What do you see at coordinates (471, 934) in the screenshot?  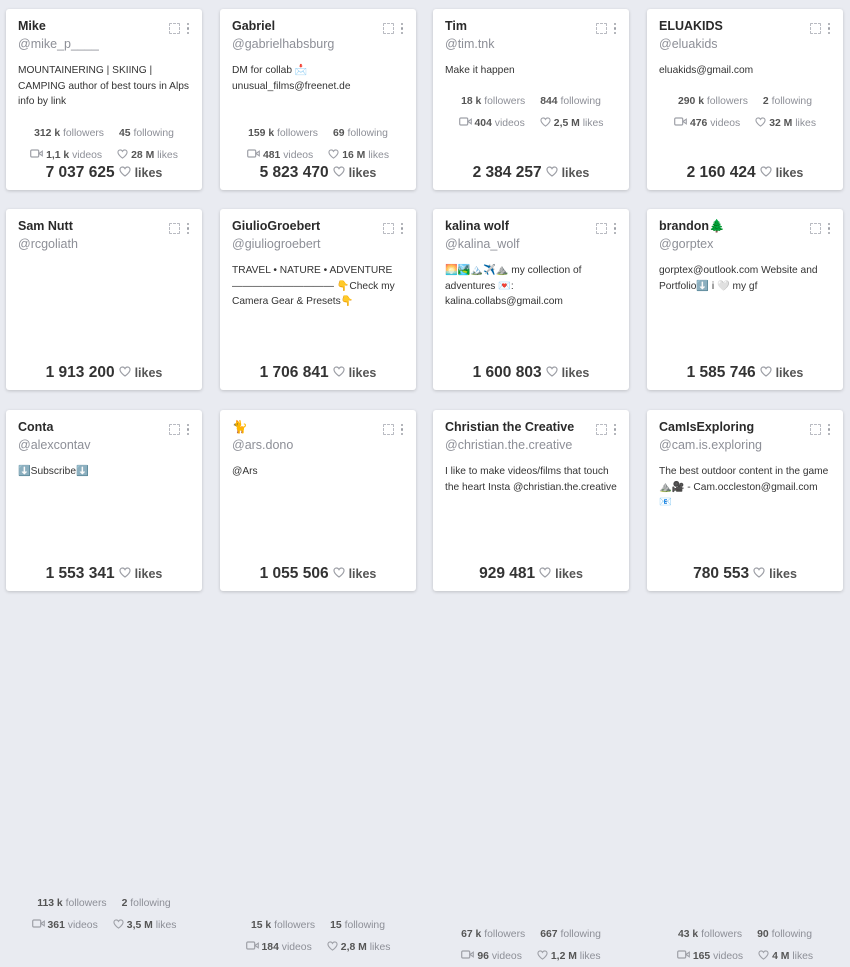 I see `followers-count: 67 k` at bounding box center [471, 934].